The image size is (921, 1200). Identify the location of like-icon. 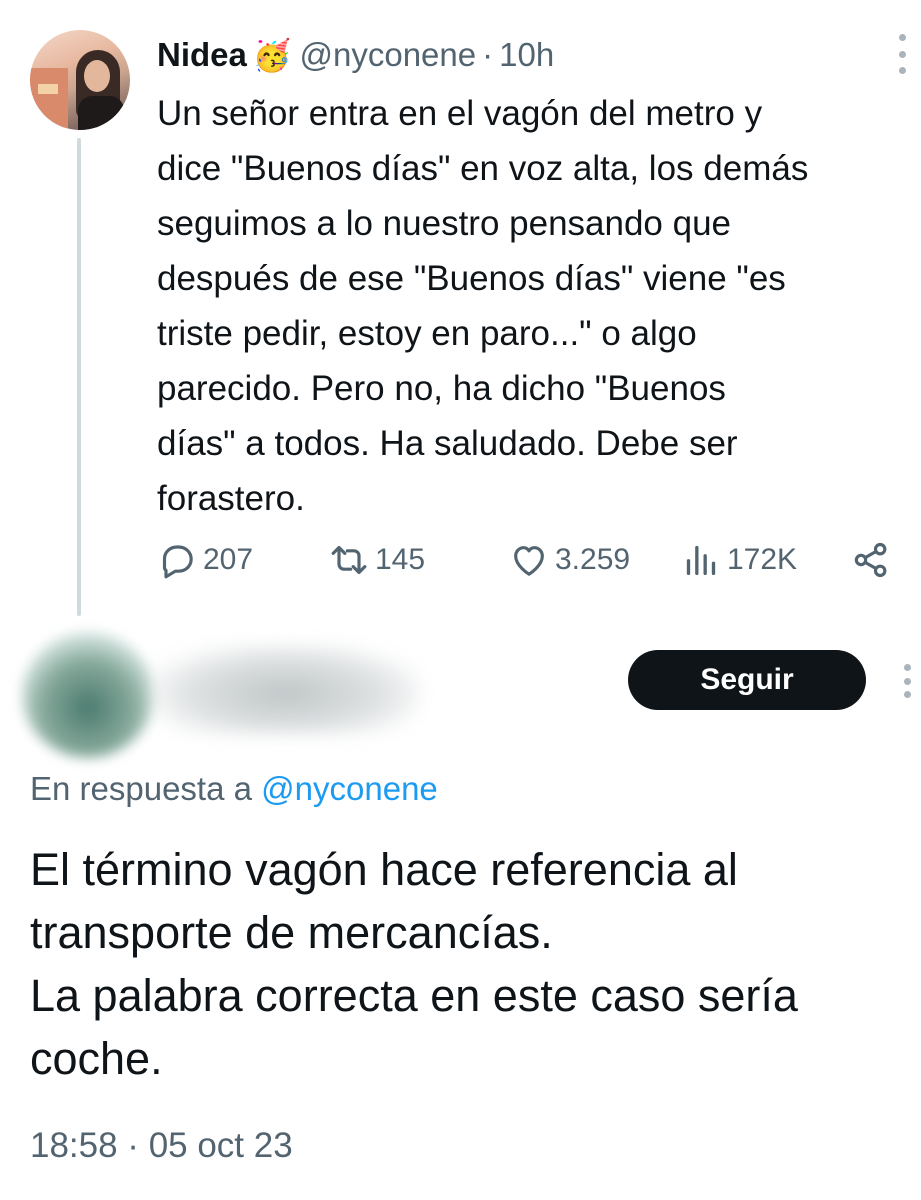
(529, 561).